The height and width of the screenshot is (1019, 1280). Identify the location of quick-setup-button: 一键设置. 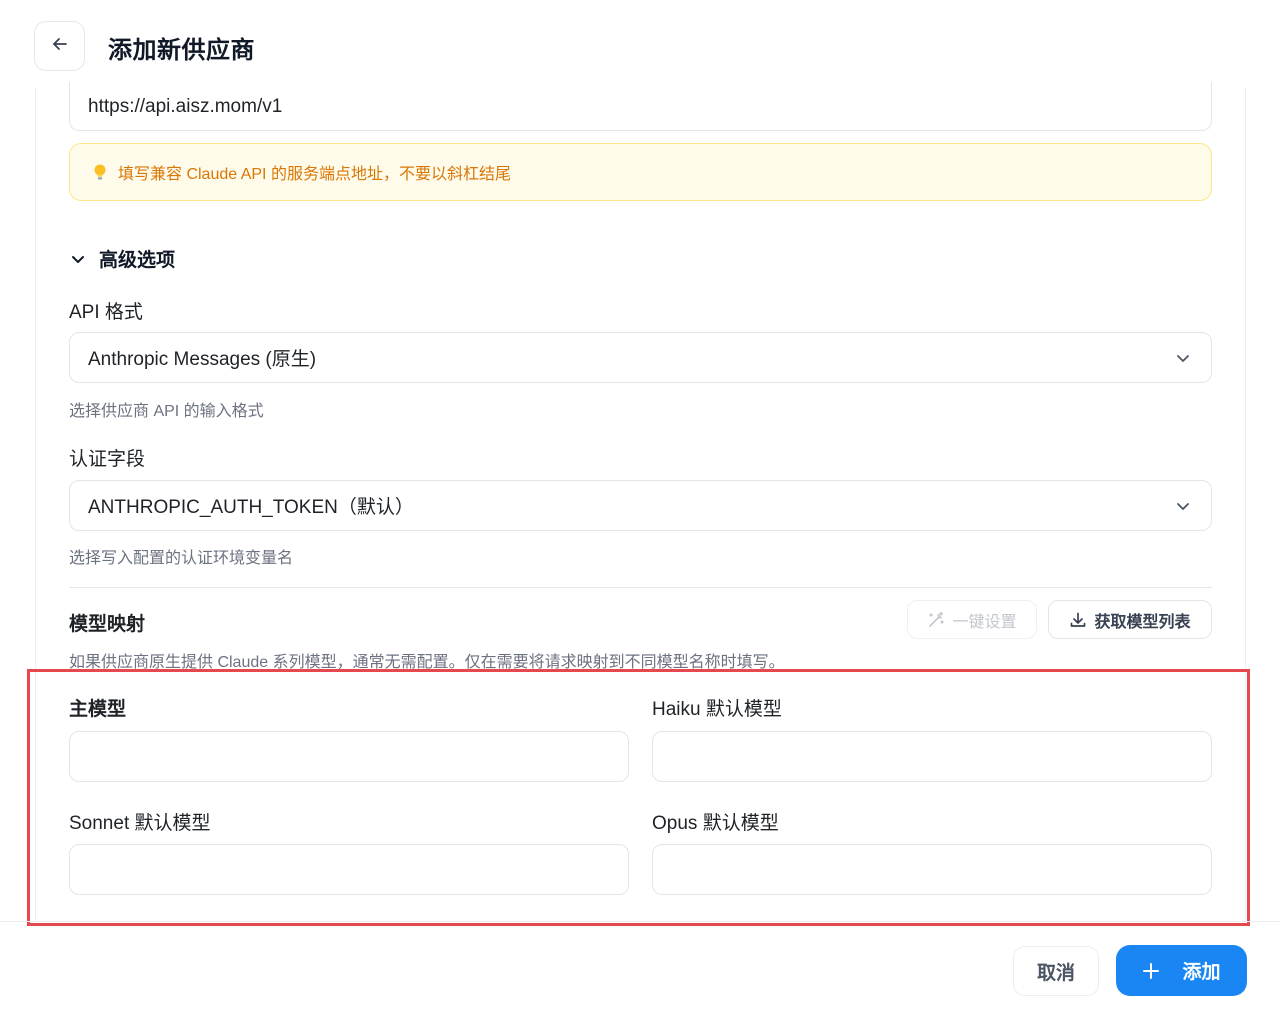
(972, 619).